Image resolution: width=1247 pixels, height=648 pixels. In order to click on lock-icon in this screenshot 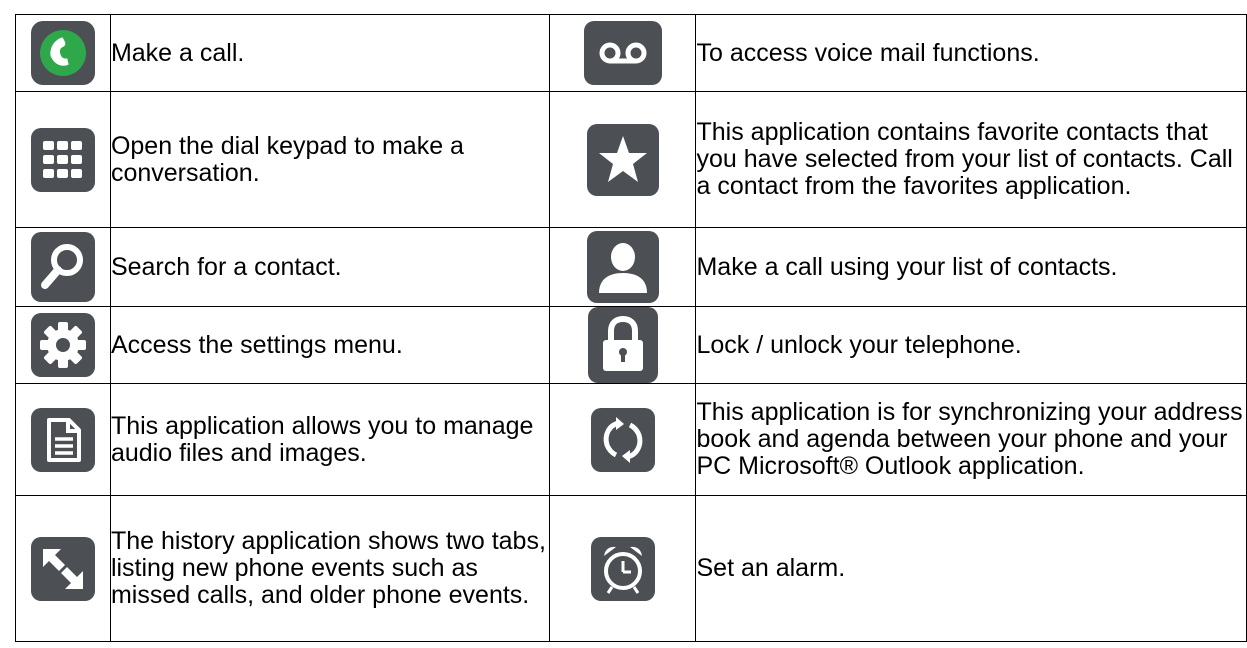, I will do `click(622, 345)`.